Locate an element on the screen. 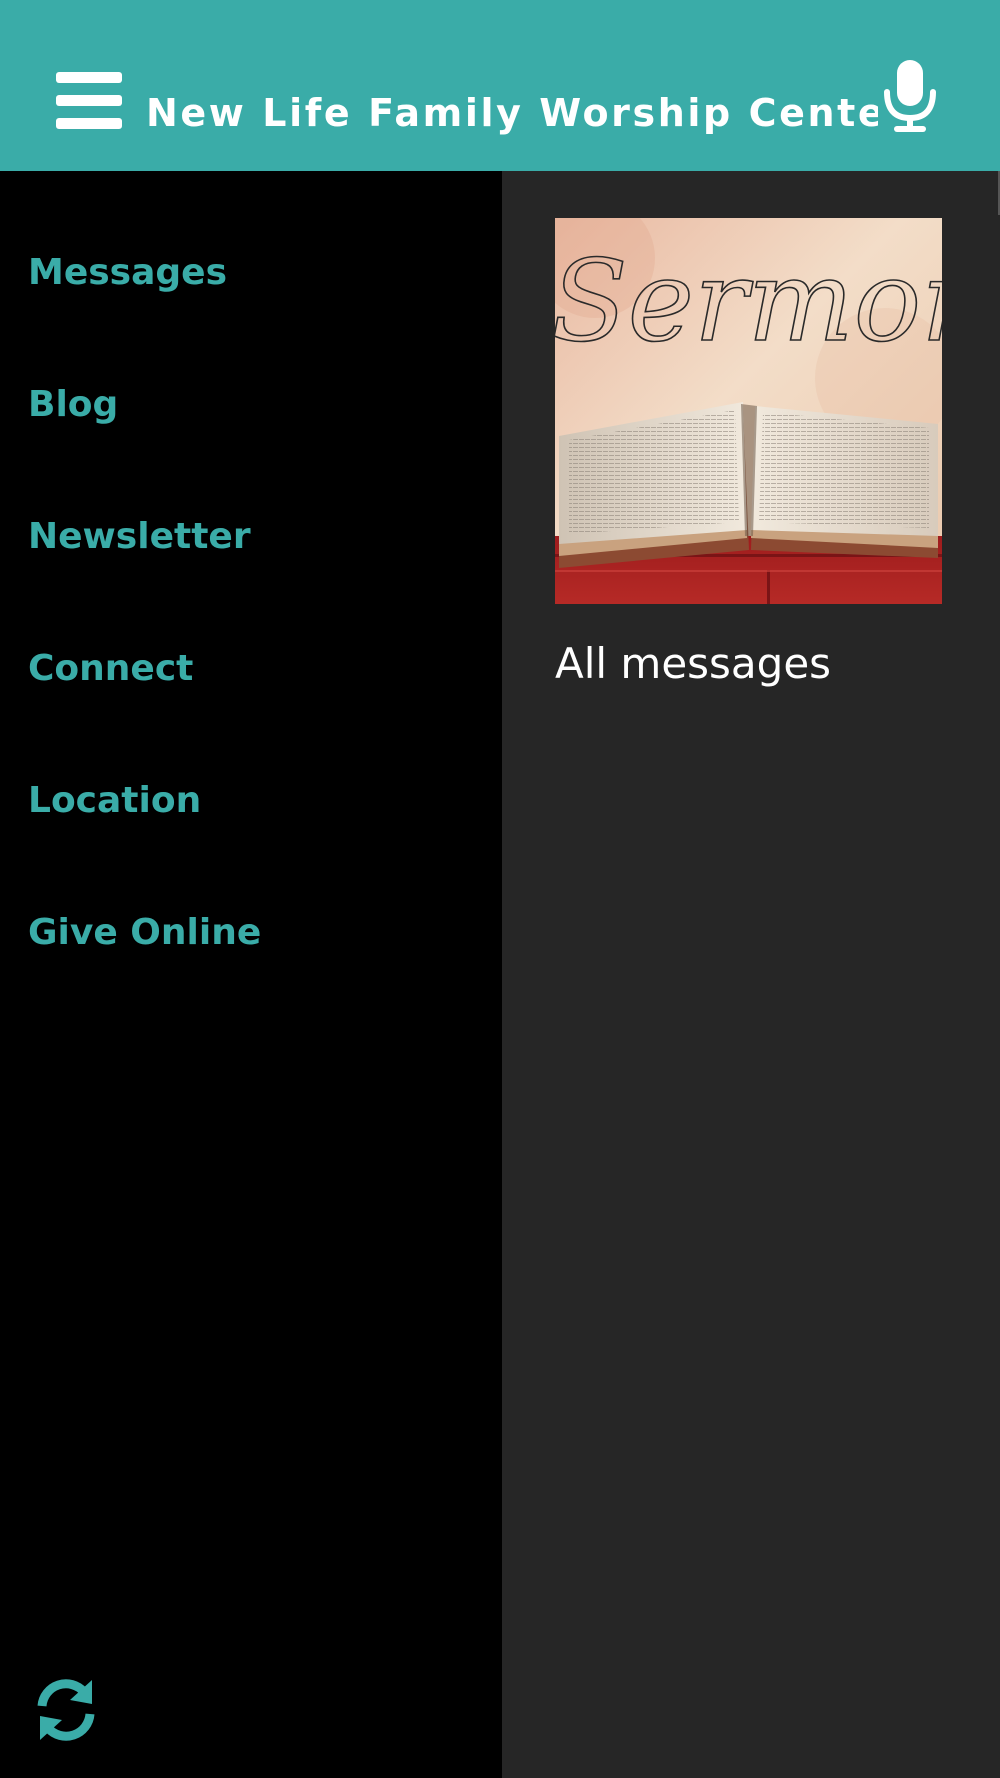  sidebar-item-messages: Messages is located at coordinates (127, 273).